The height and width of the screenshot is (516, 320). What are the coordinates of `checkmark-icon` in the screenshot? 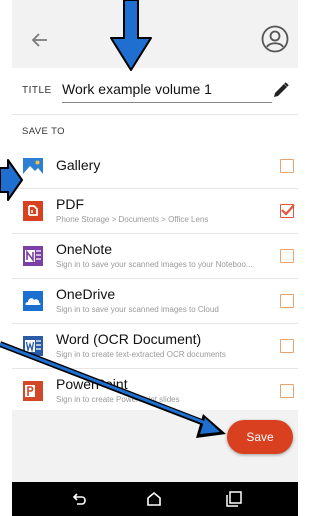 It's located at (288, 210).